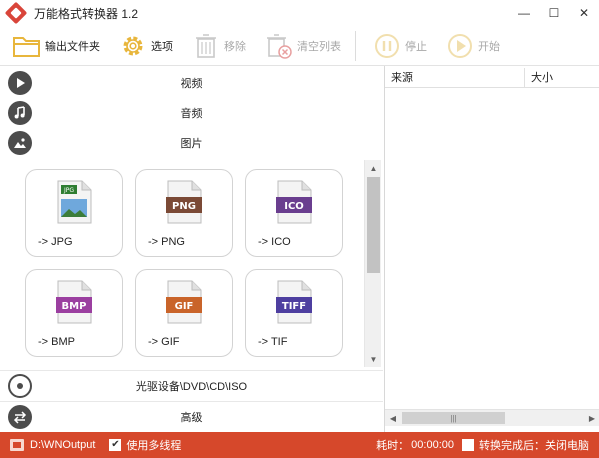  Describe the element at coordinates (133, 46) in the screenshot. I see `gear-icon` at that location.